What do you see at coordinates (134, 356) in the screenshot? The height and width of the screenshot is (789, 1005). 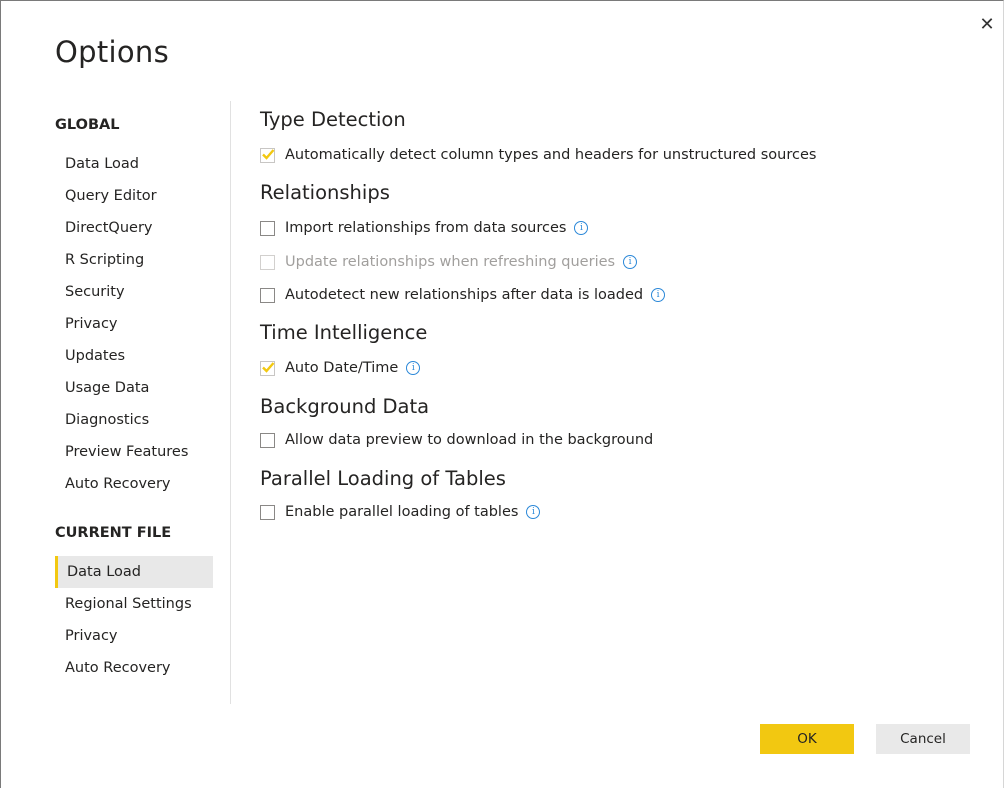 I see `sidebar-item-updates: Updates` at bounding box center [134, 356].